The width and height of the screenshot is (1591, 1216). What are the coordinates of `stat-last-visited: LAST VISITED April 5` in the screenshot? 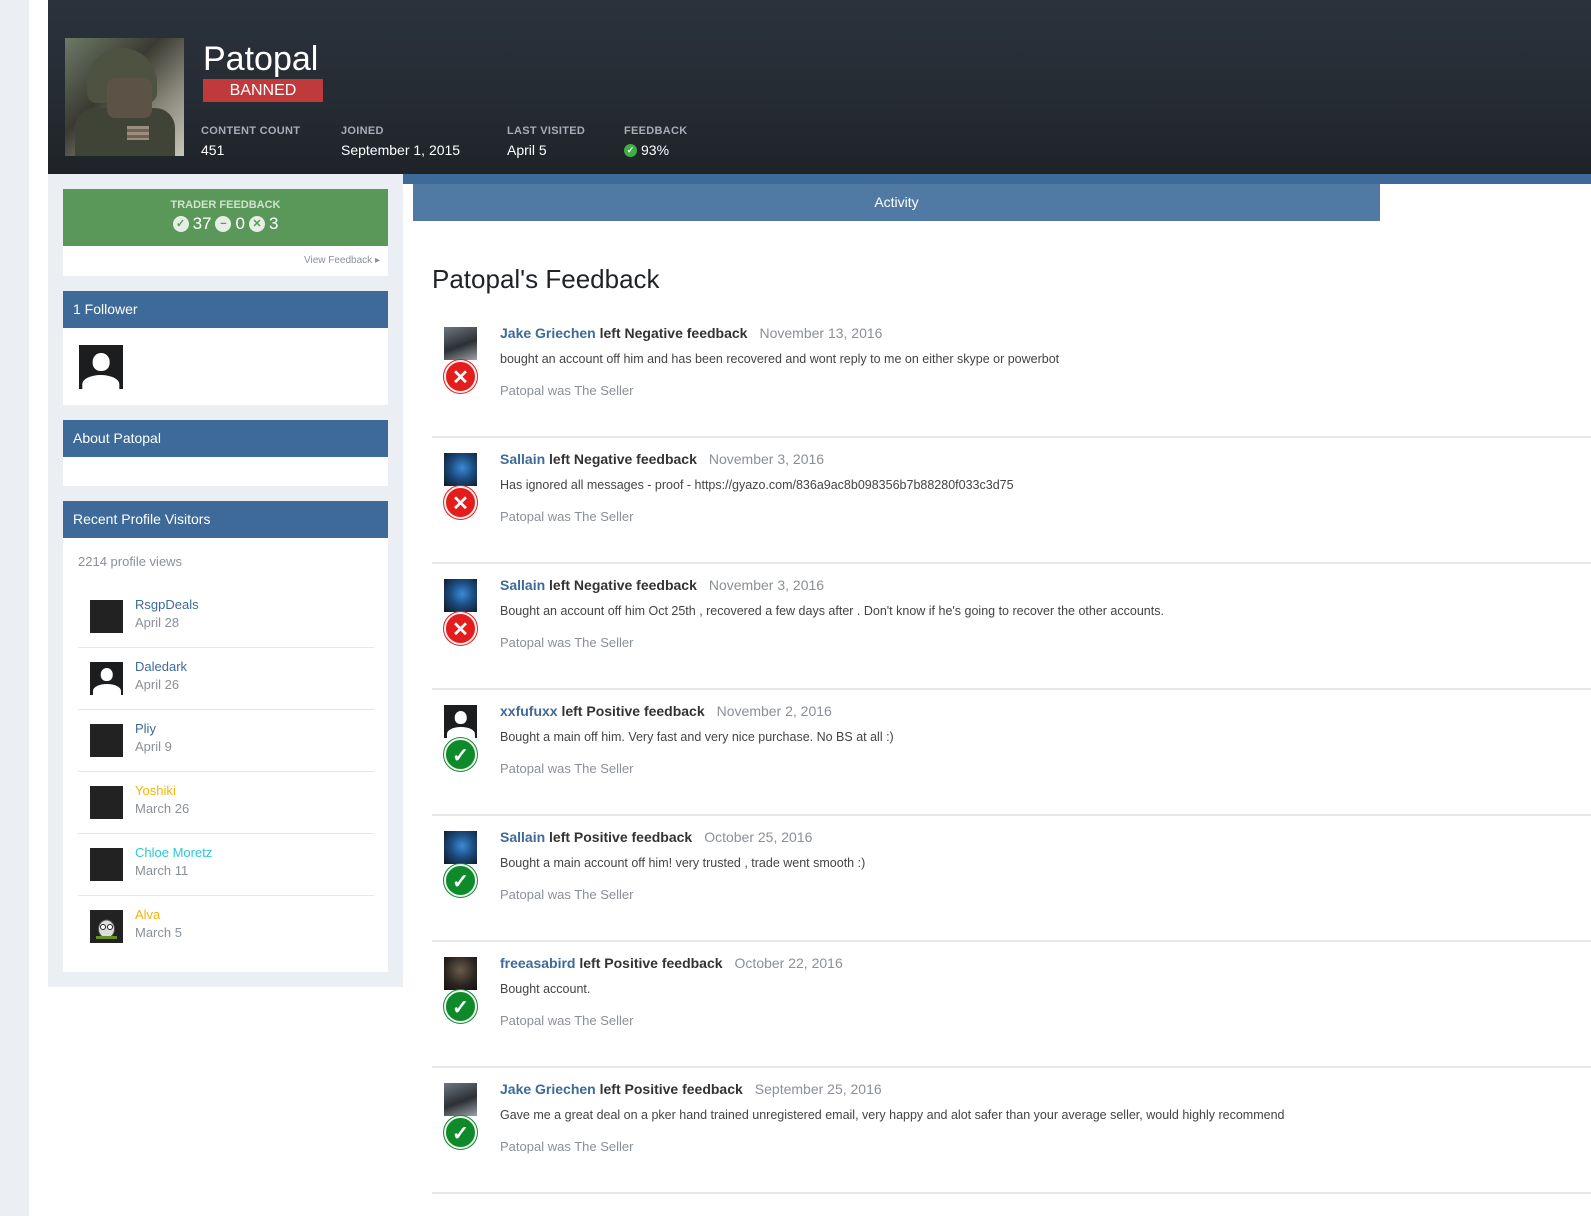 It's located at (546, 141).